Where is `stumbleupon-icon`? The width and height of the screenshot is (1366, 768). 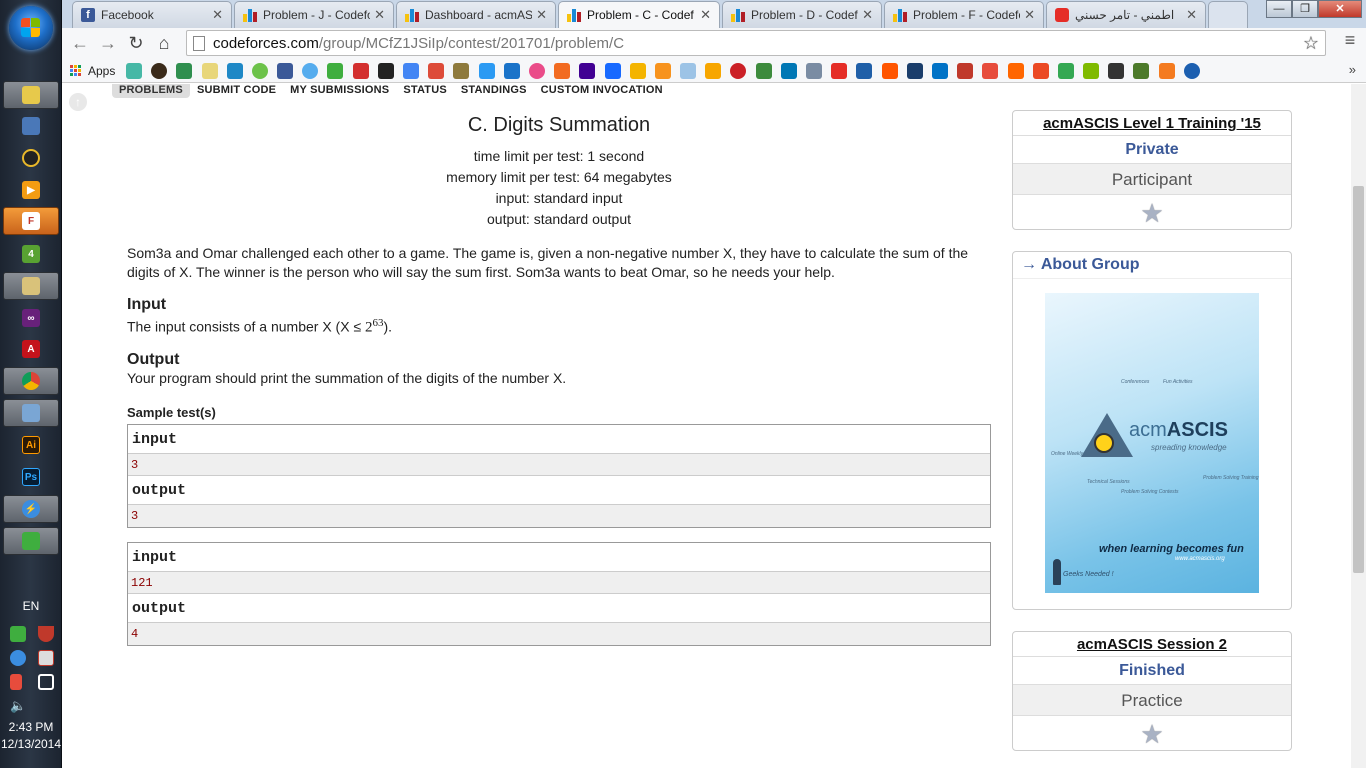 stumbleupon-icon is located at coordinates (1040, 70).